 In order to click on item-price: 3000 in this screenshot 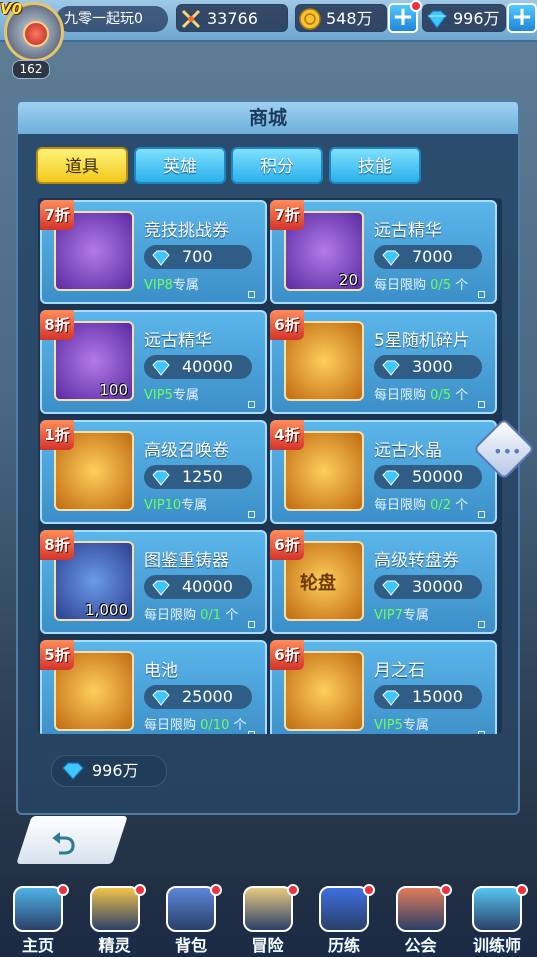, I will do `click(432, 366)`.